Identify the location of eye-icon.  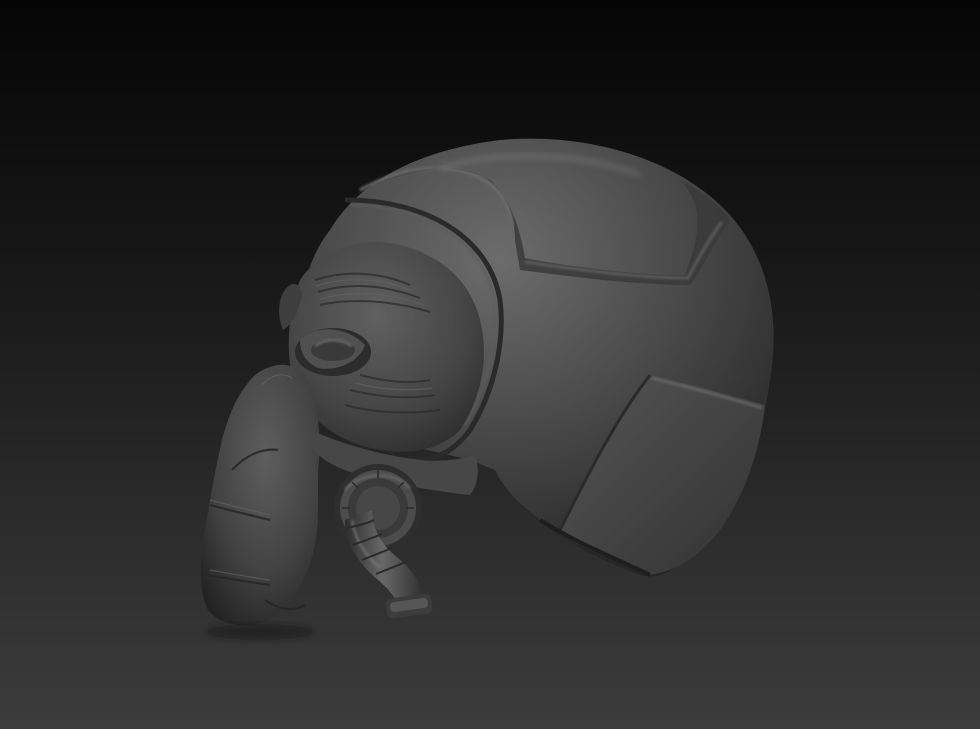
(333, 350).